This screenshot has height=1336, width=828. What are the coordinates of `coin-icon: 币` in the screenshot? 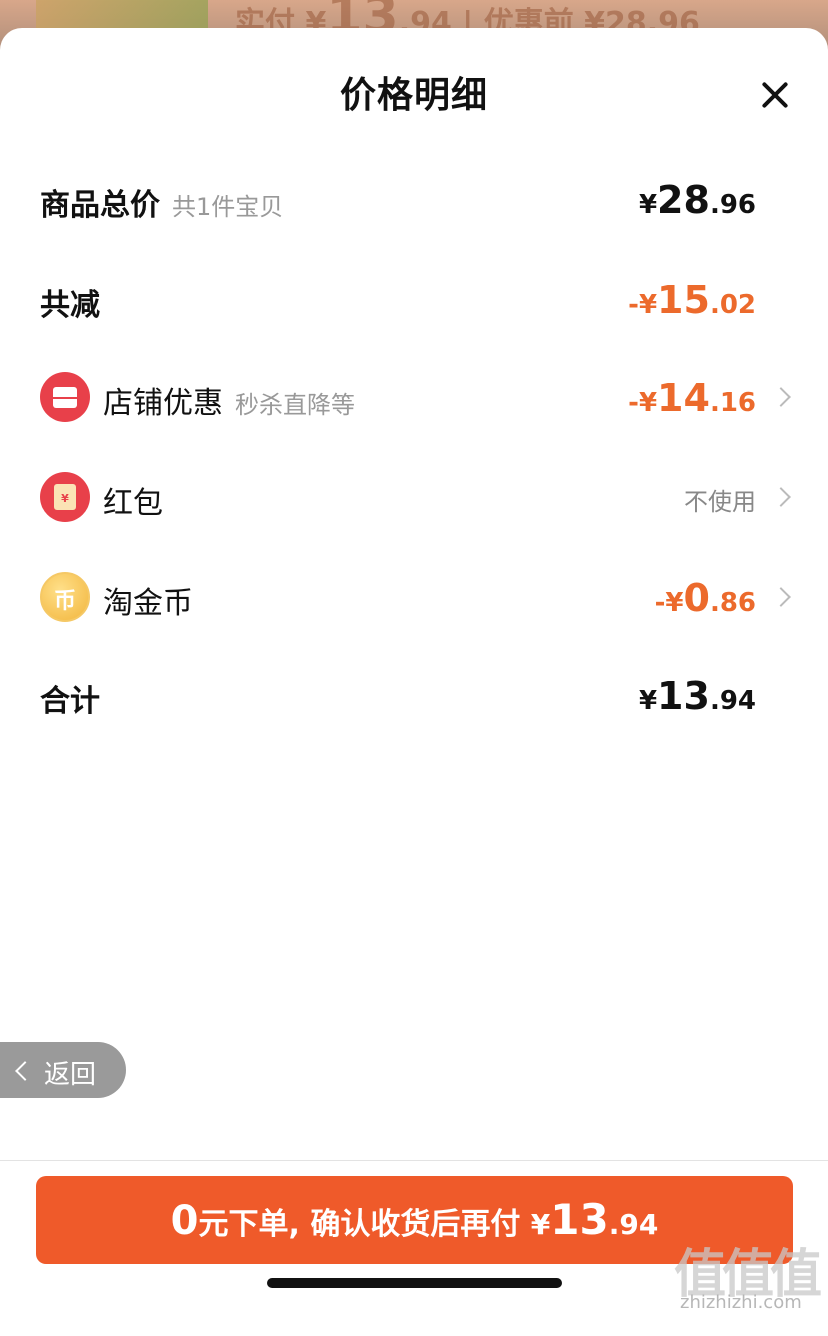 It's located at (65, 597).